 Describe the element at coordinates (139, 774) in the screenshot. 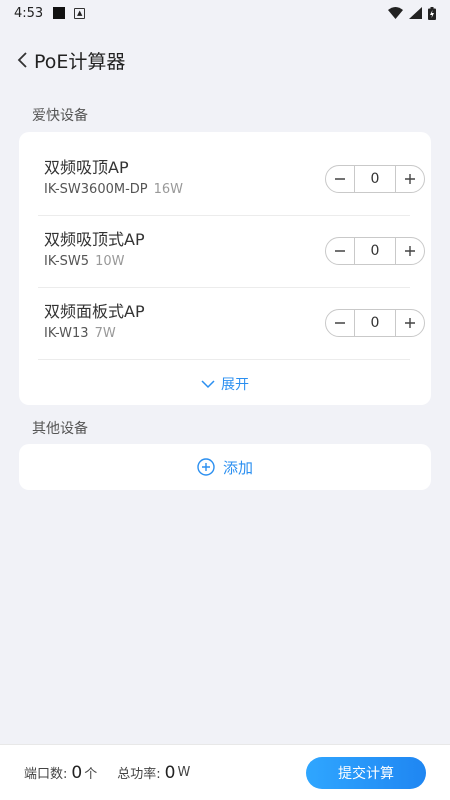

I see `power-label: 总功率:` at that location.